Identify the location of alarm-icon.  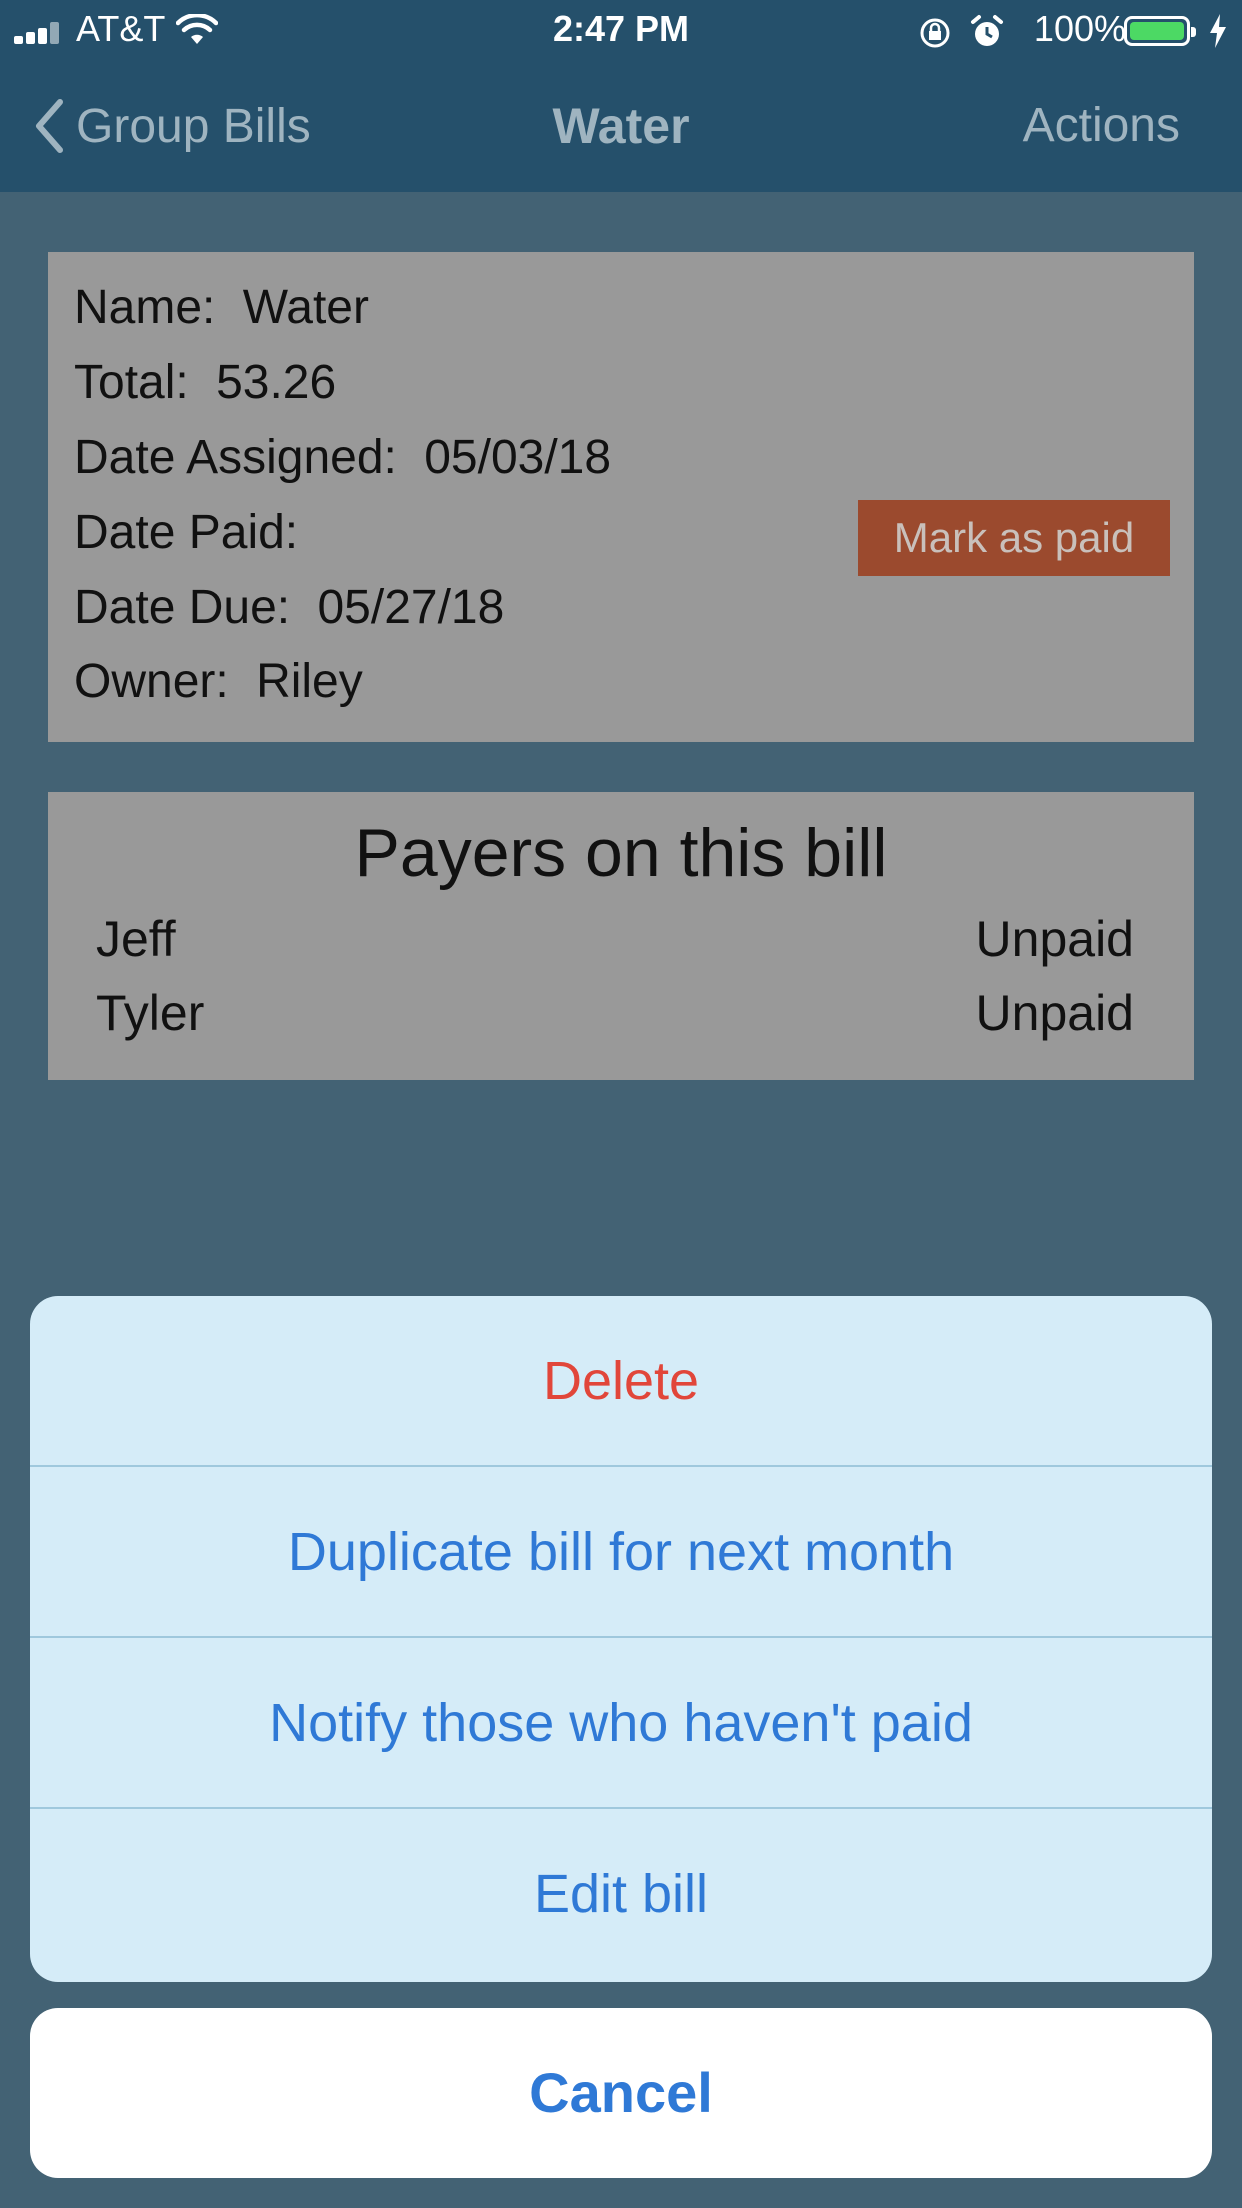
(987, 30).